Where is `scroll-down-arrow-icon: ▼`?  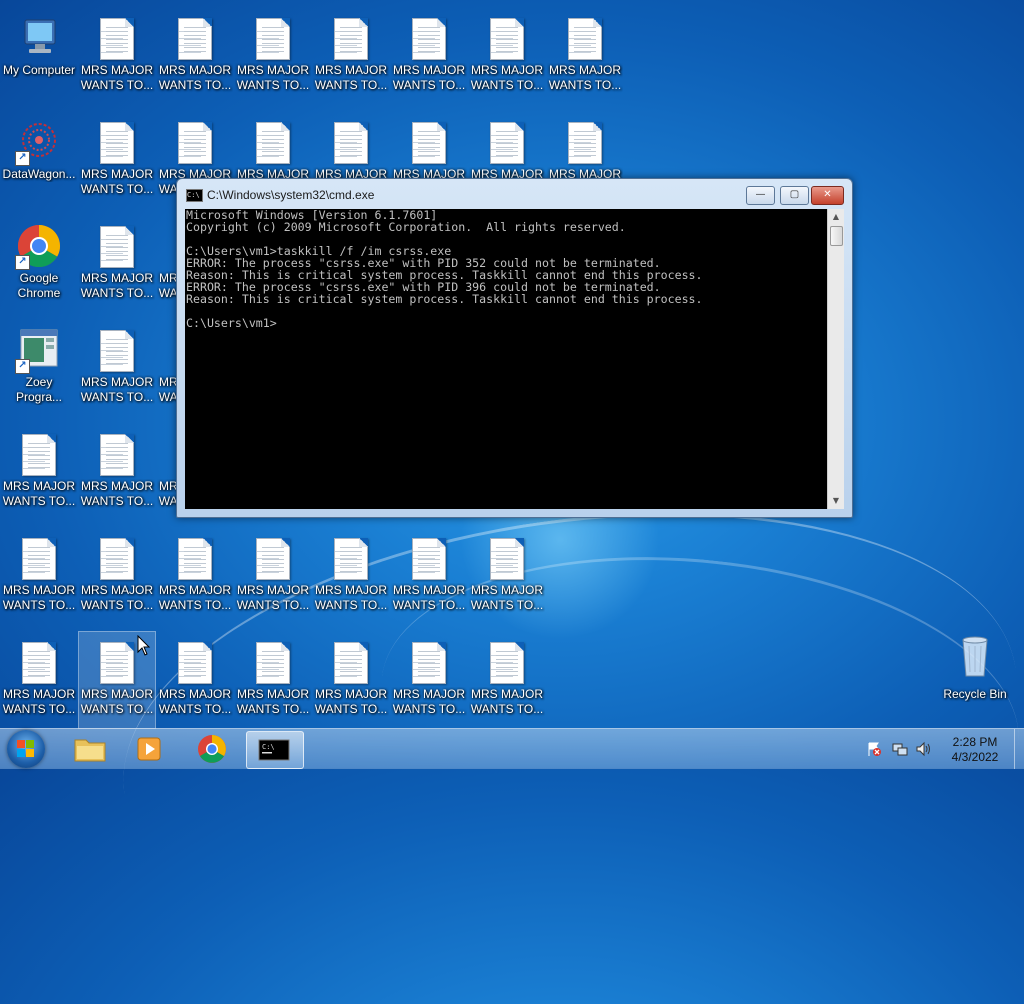
scroll-down-arrow-icon: ▼ is located at coordinates (836, 501).